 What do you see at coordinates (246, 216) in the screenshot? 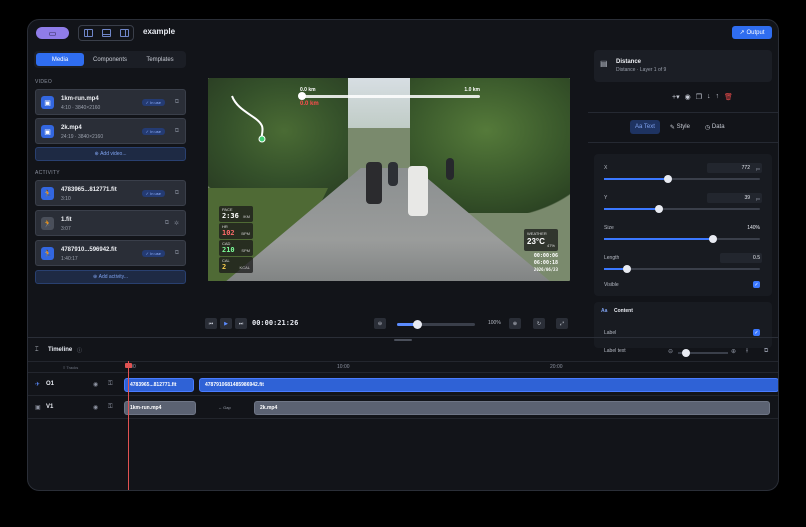
I see `stat-unit: /KM` at bounding box center [246, 216].